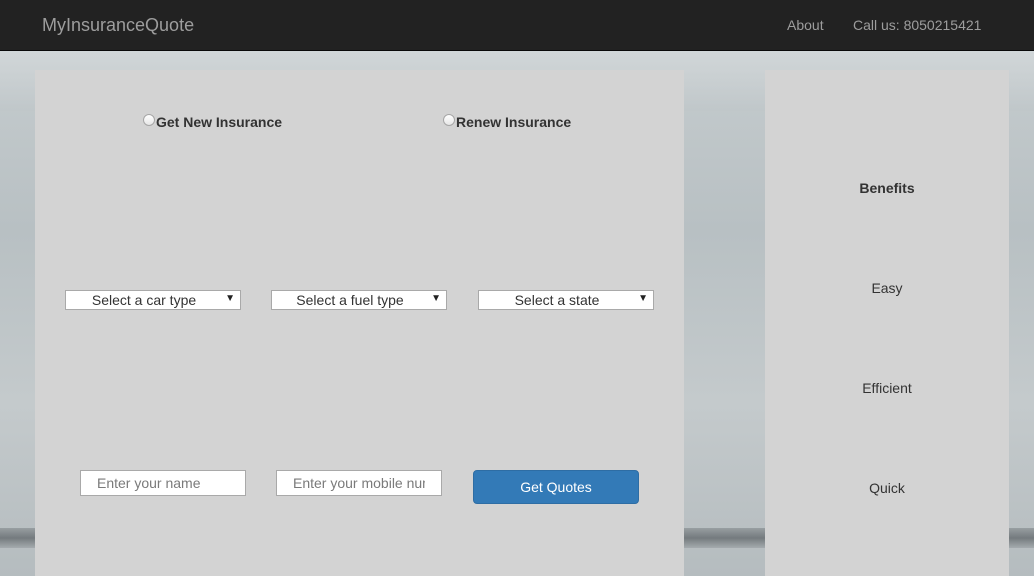 This screenshot has width=1034, height=576. Describe the element at coordinates (887, 188) in the screenshot. I see `benefits-title: Benefits` at that location.